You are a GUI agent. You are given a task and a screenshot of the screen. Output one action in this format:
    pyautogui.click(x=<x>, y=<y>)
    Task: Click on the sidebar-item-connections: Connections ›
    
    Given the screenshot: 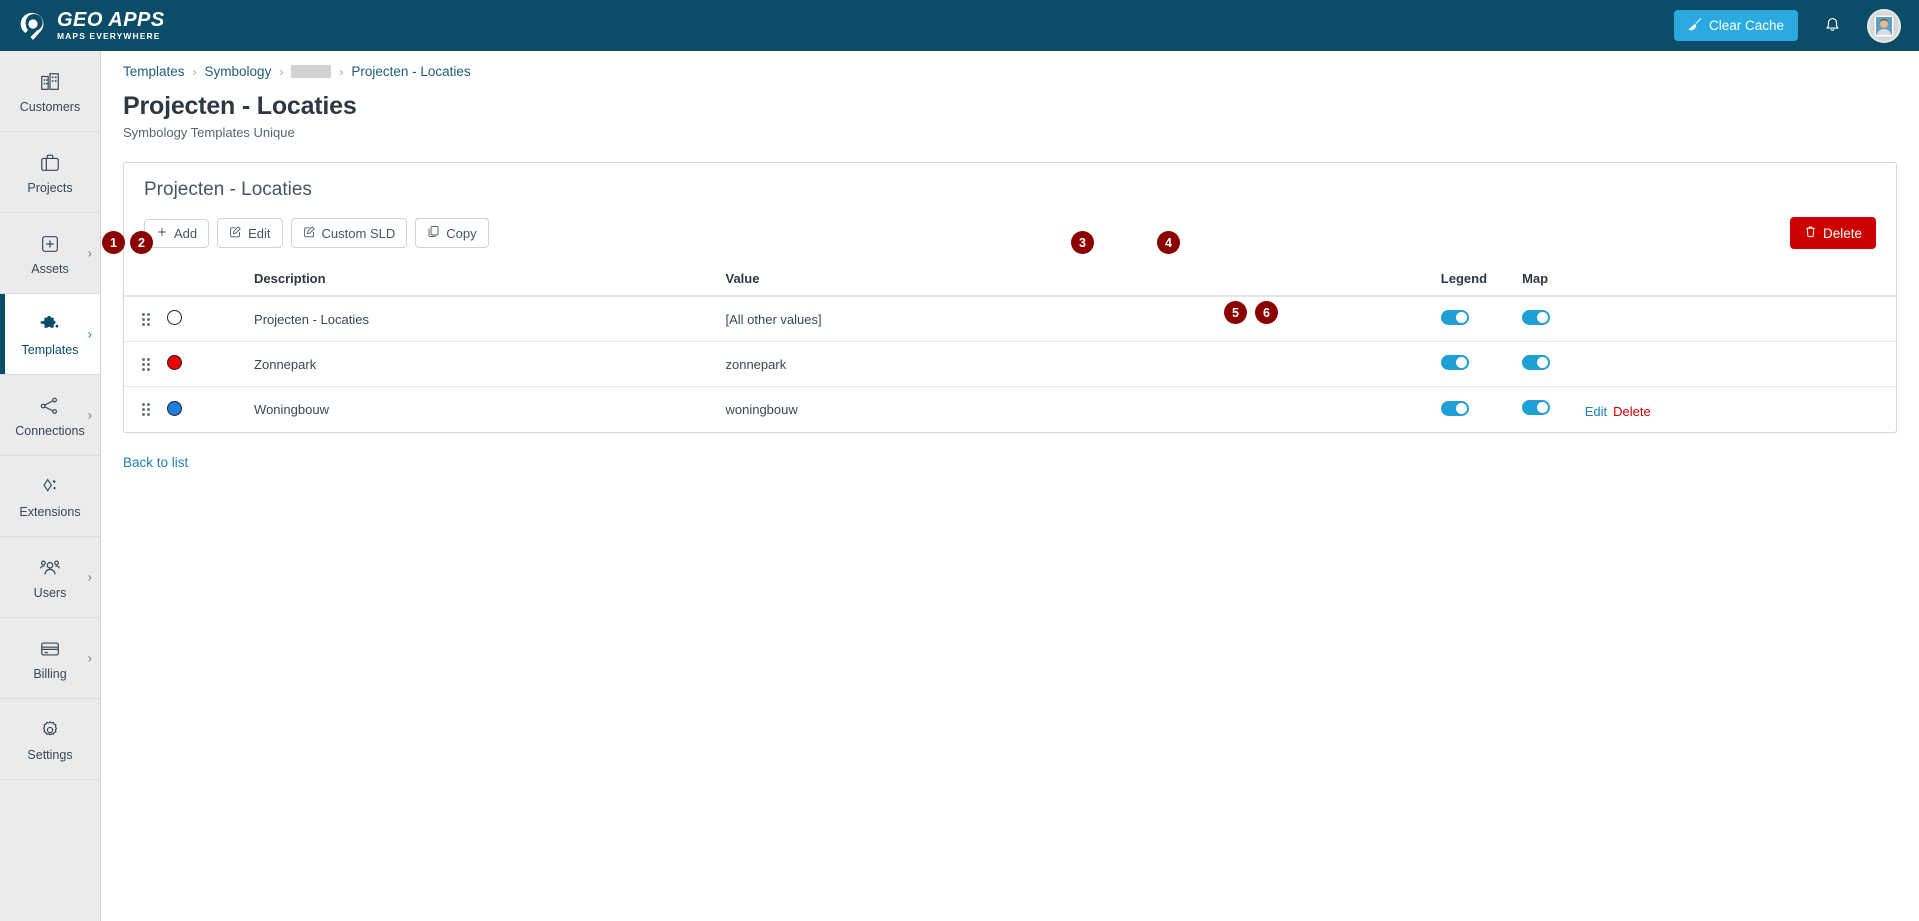 What is the action you would take?
    pyautogui.click(x=50, y=415)
    